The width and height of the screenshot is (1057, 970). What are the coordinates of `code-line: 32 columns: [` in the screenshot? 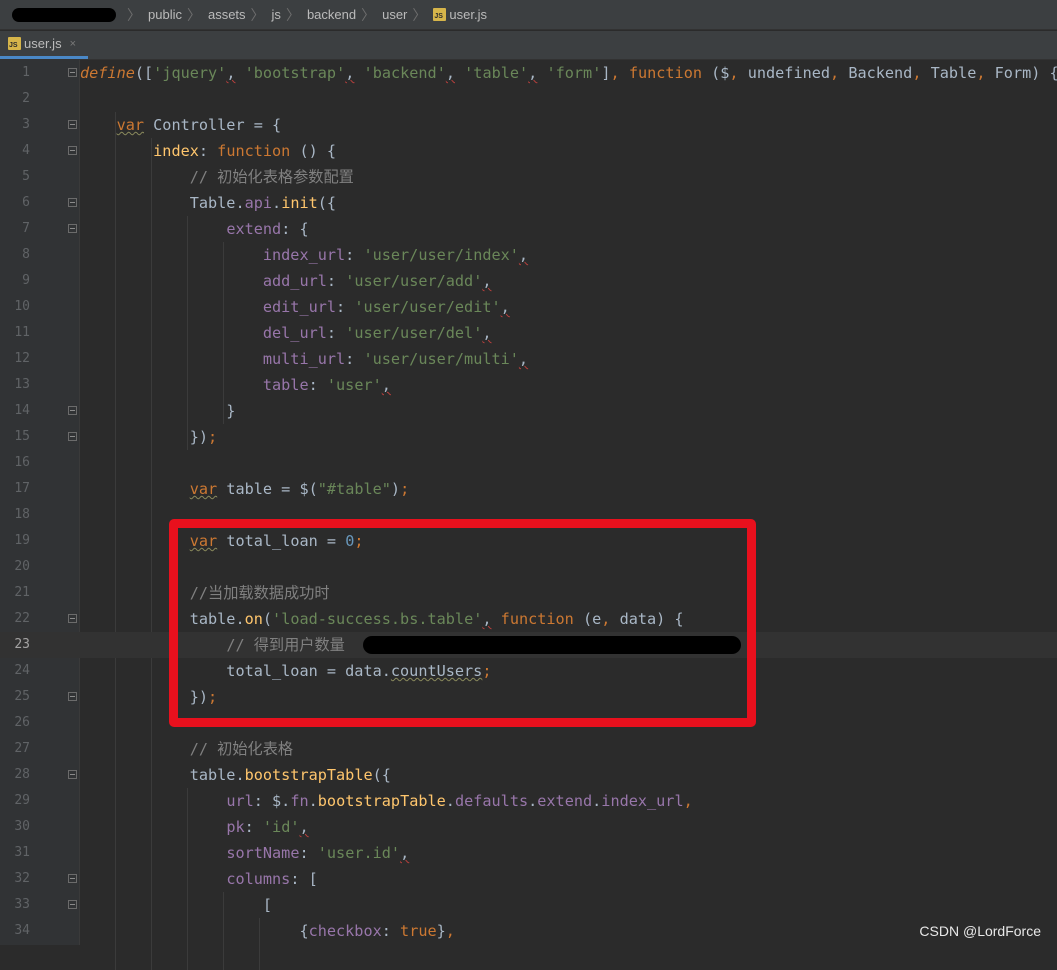 It's located at (528, 879).